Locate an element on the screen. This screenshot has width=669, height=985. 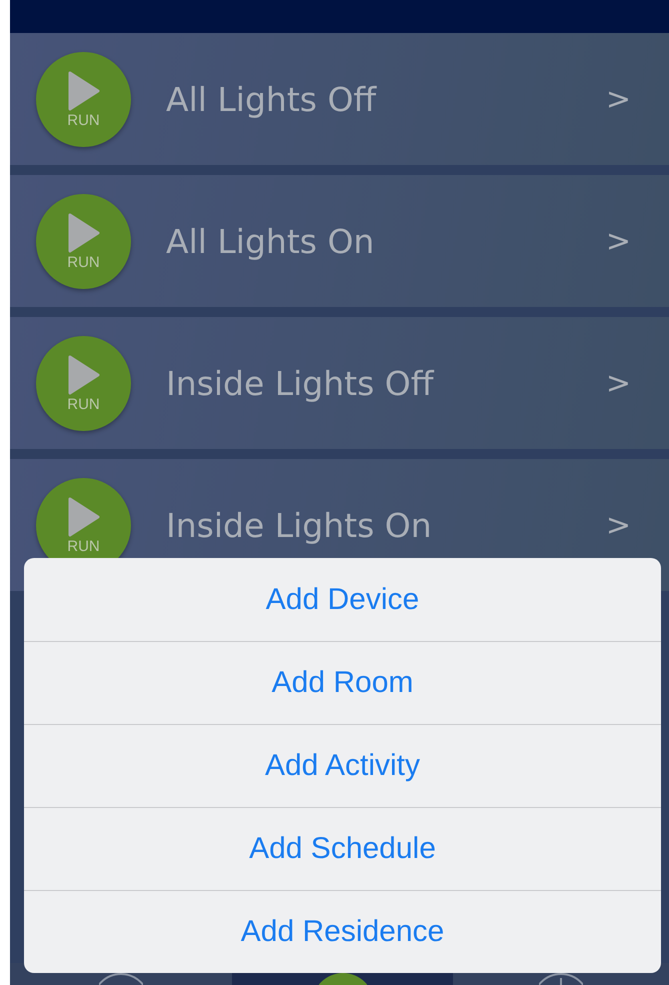
action-sheet-item: Add Room is located at coordinates (342, 682).